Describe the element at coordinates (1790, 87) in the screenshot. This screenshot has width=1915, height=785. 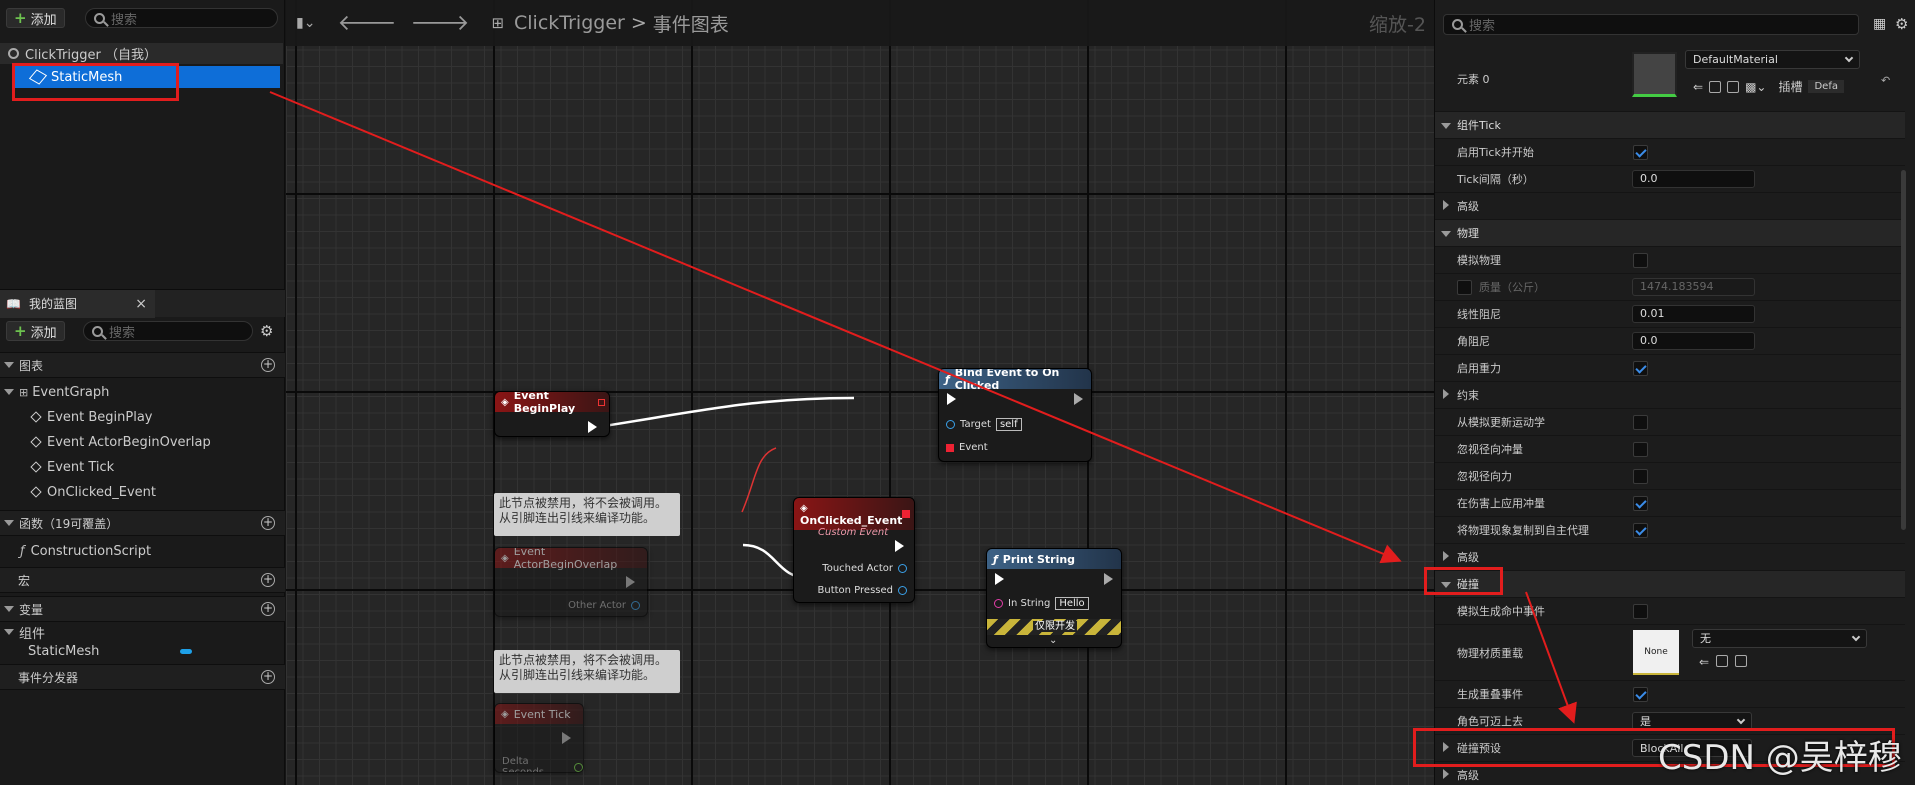
I see `slot-label: 插槽` at that location.